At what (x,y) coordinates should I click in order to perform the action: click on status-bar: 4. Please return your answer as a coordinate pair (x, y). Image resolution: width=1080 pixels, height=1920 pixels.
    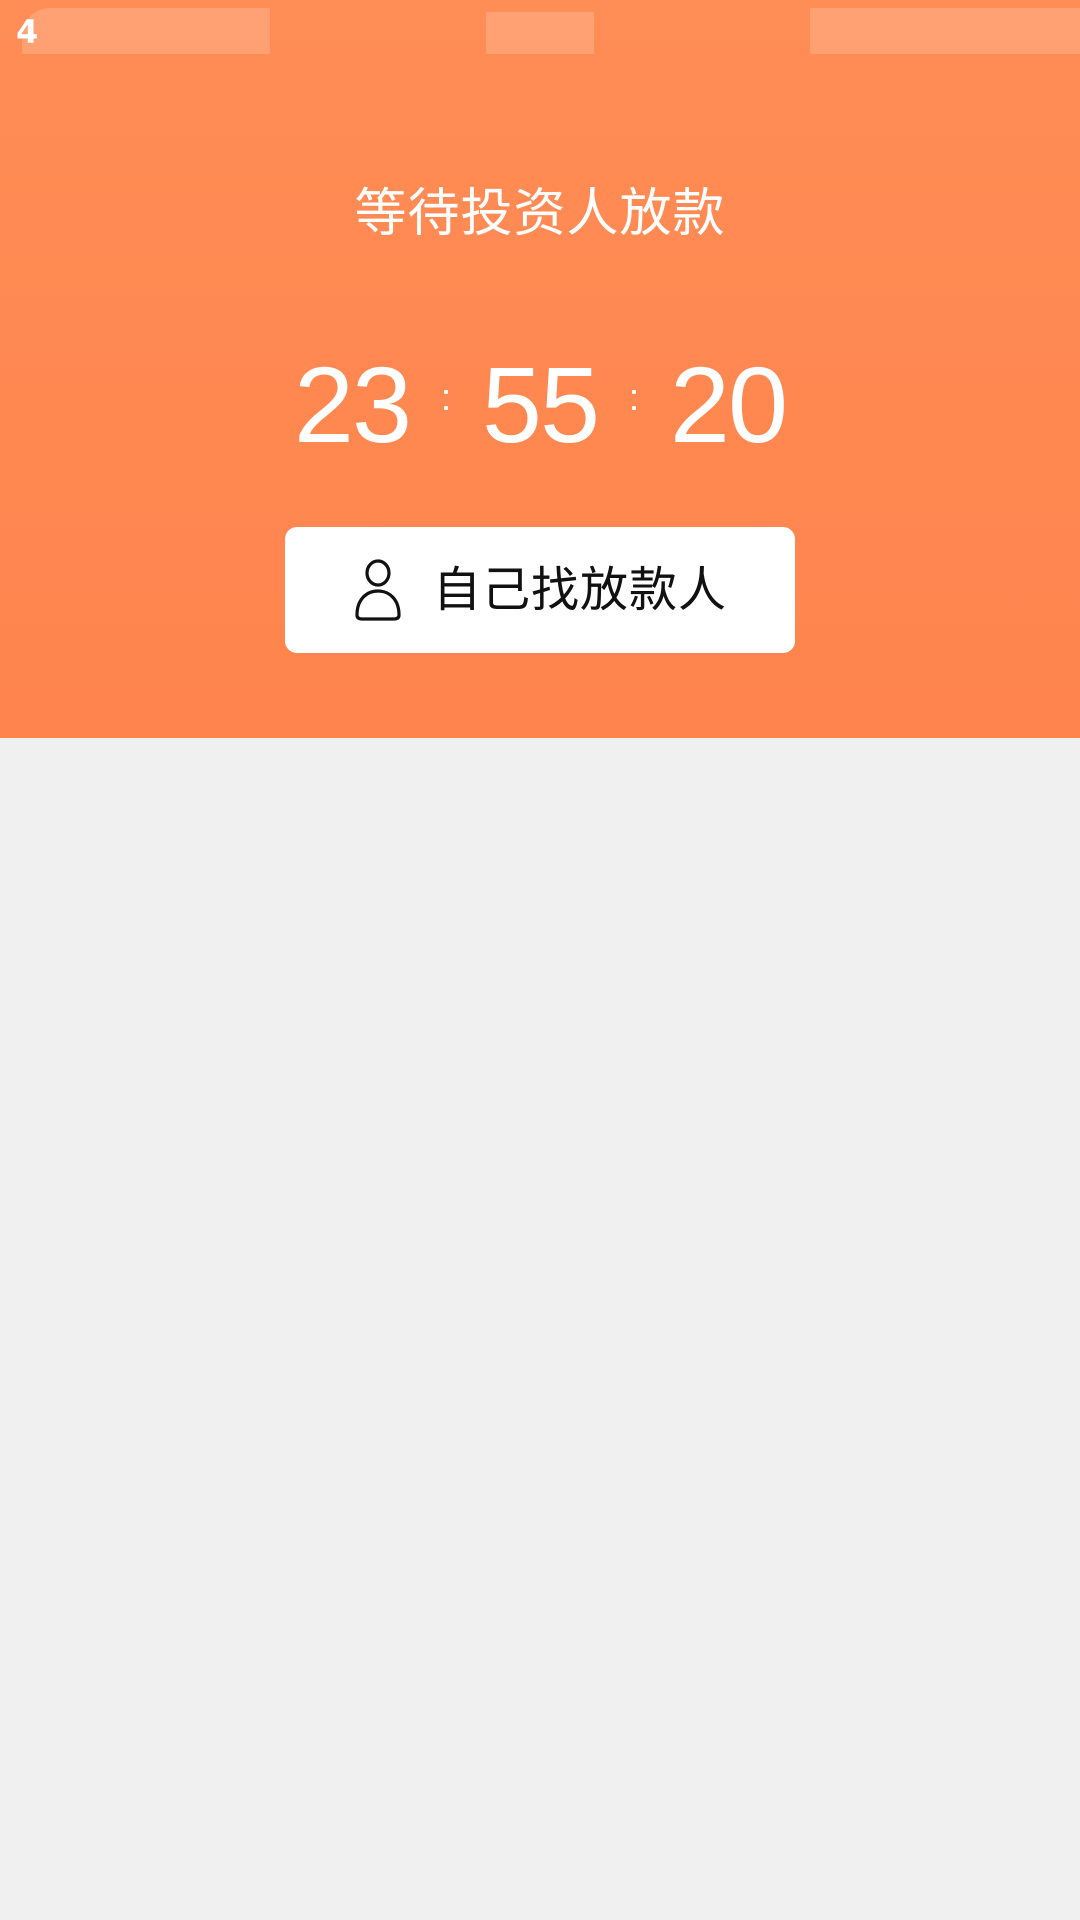
    Looking at the image, I should click on (540, 30).